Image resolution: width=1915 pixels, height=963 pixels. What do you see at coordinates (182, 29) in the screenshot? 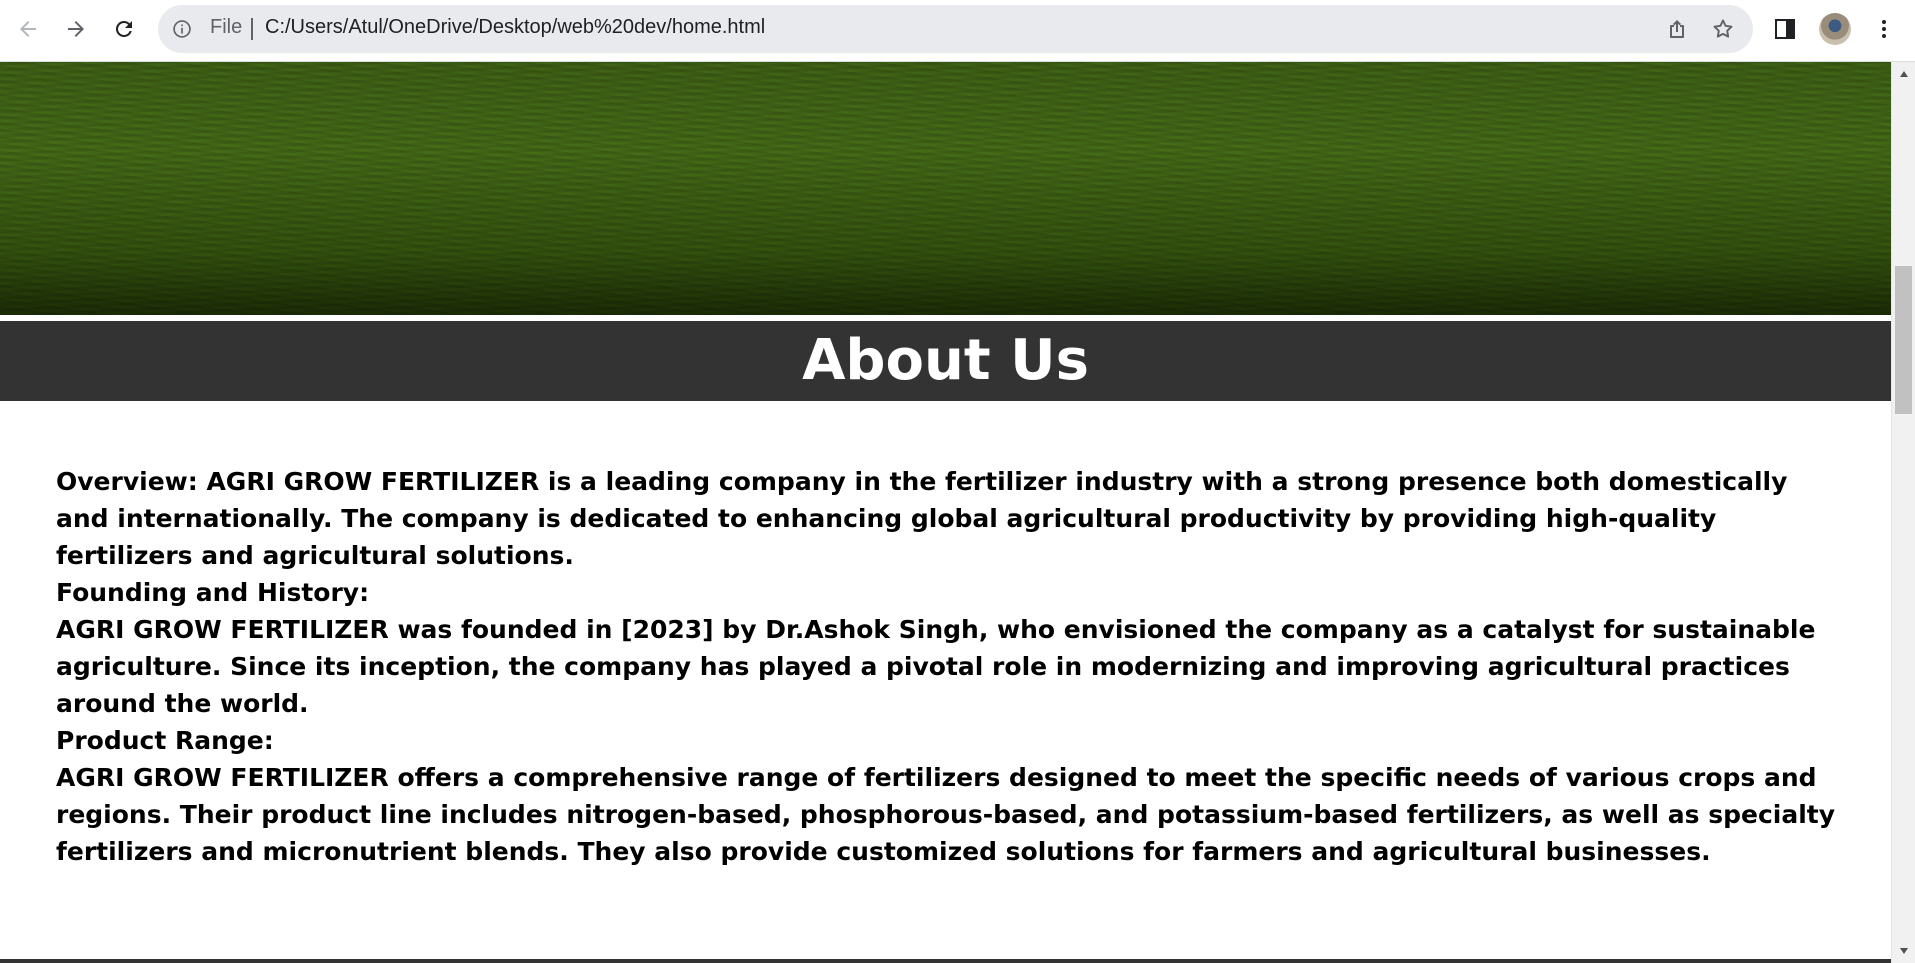
I see `info-icon` at bounding box center [182, 29].